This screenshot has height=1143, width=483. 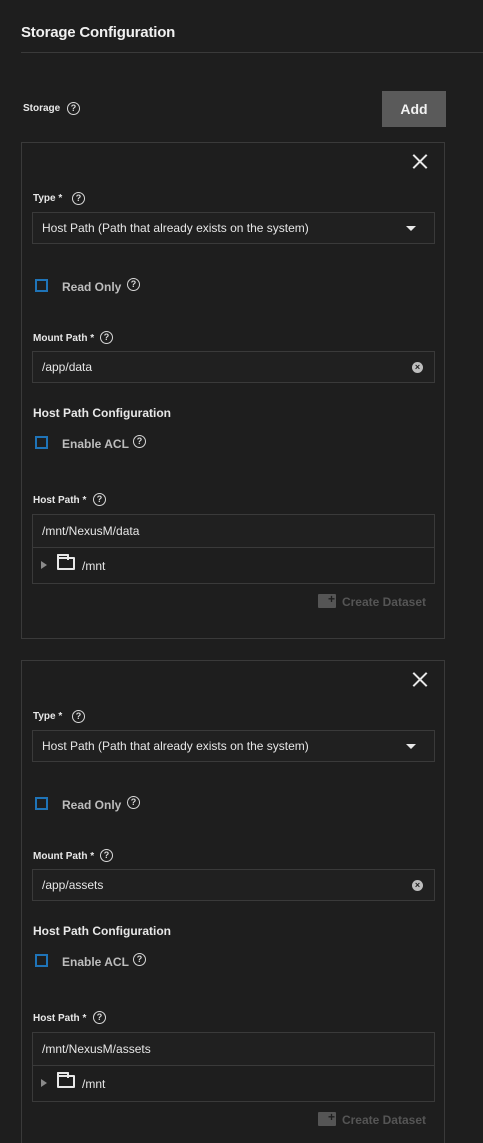 What do you see at coordinates (73, 885) in the screenshot?
I see `mount-path-value: /app/assets` at bounding box center [73, 885].